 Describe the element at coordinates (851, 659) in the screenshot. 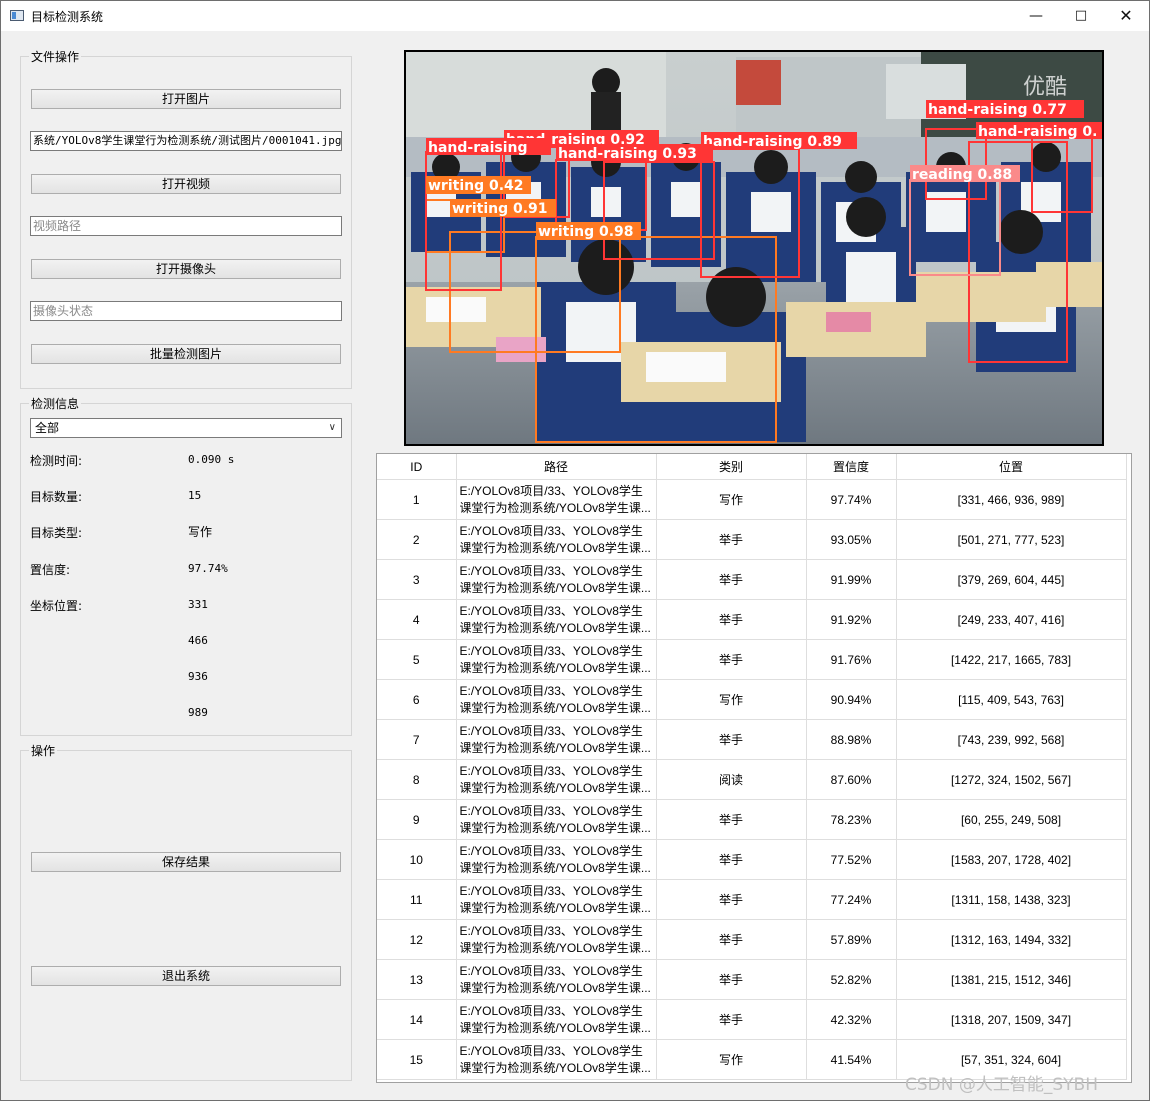

I see `cell-confidence: 91.76%` at that location.